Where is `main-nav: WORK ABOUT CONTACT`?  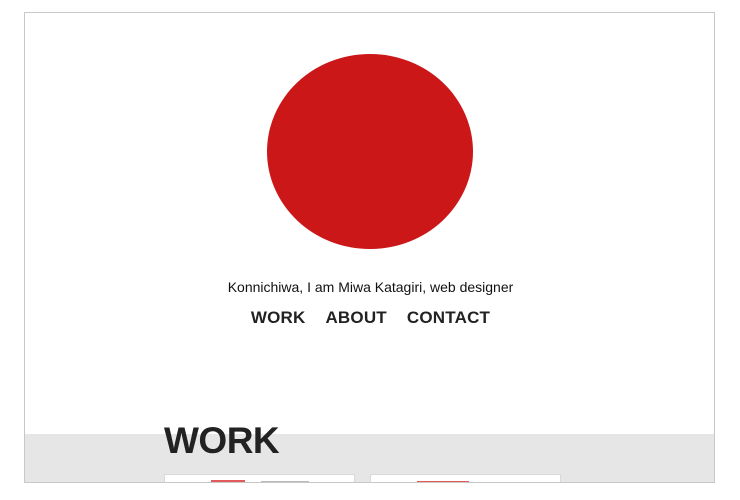 main-nav: WORK ABOUT CONTACT is located at coordinates (369, 318).